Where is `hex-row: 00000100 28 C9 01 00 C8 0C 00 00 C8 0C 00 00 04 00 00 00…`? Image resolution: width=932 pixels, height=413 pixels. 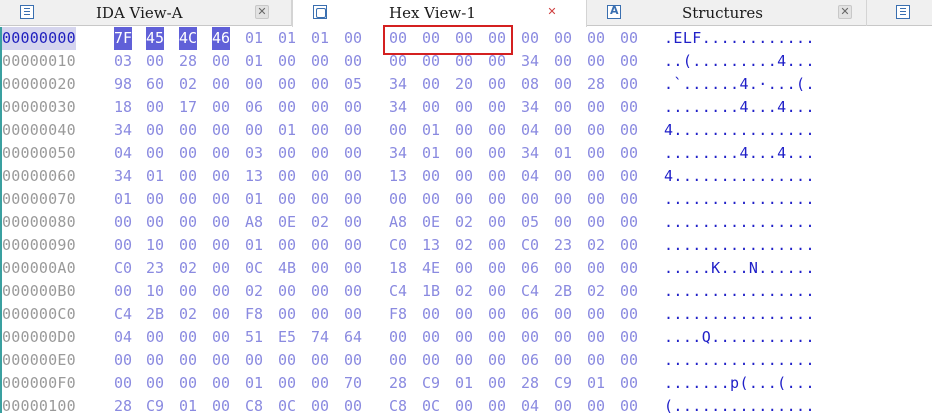 hex-row: 00000100 28 C9 01 00 C8 0C 00 00 C8 0C 00 00 04 00 00 00… is located at coordinates (467, 404).